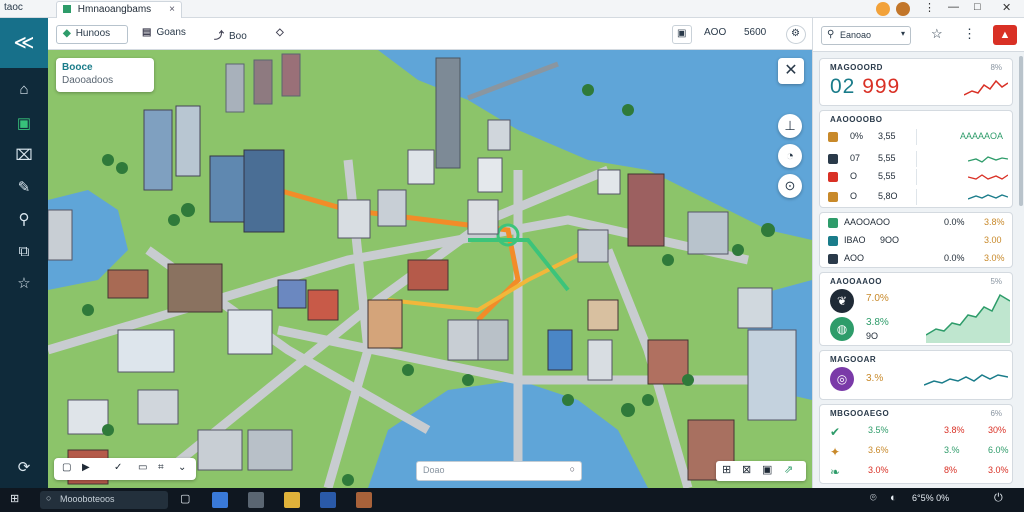 Image resolution: width=1024 pixels, height=512 pixels. I want to click on sparkle-icon: ✦, so click(835, 452).